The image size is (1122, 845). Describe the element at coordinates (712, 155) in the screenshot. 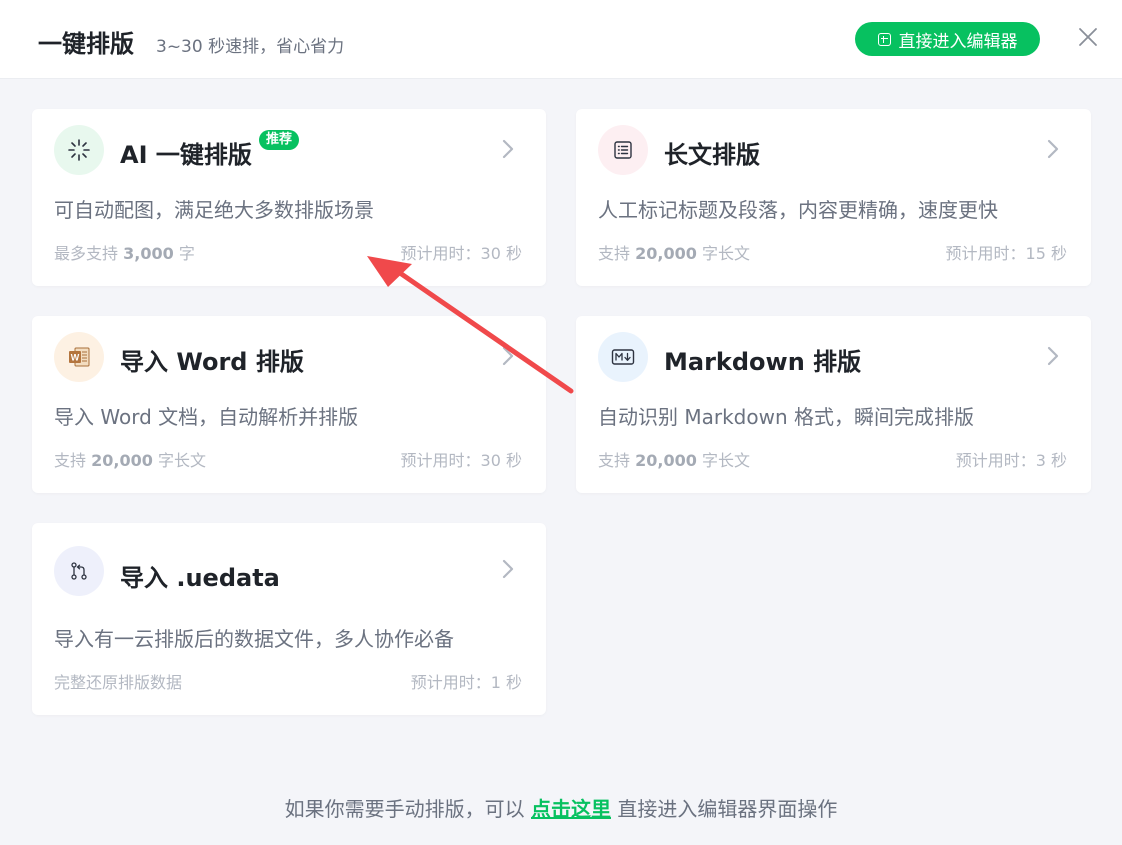

I see `card-title: 长文排版` at that location.